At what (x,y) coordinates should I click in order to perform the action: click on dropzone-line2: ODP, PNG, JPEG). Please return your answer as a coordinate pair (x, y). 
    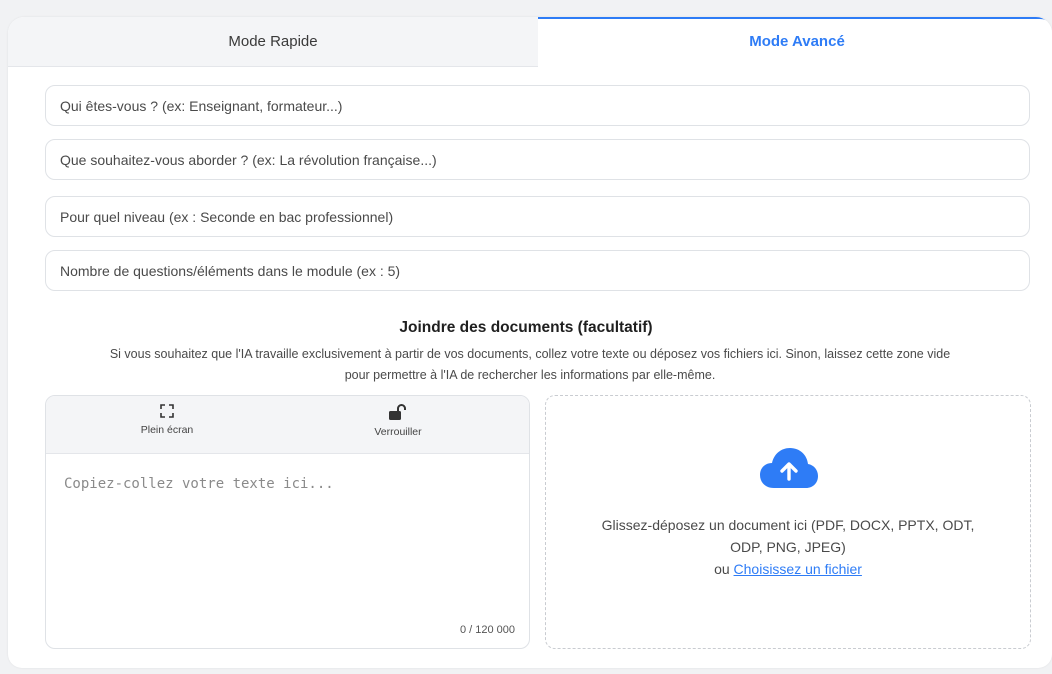
    Looking at the image, I should click on (788, 547).